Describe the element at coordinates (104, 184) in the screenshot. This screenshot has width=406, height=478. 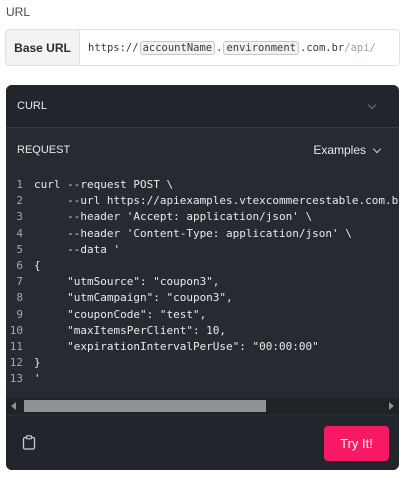
I see `code-text: curl --request POST \` at that location.